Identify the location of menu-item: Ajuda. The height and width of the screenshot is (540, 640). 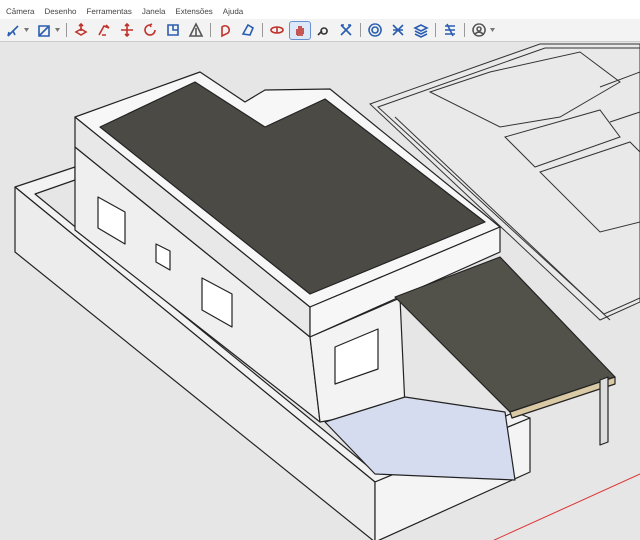
(233, 11).